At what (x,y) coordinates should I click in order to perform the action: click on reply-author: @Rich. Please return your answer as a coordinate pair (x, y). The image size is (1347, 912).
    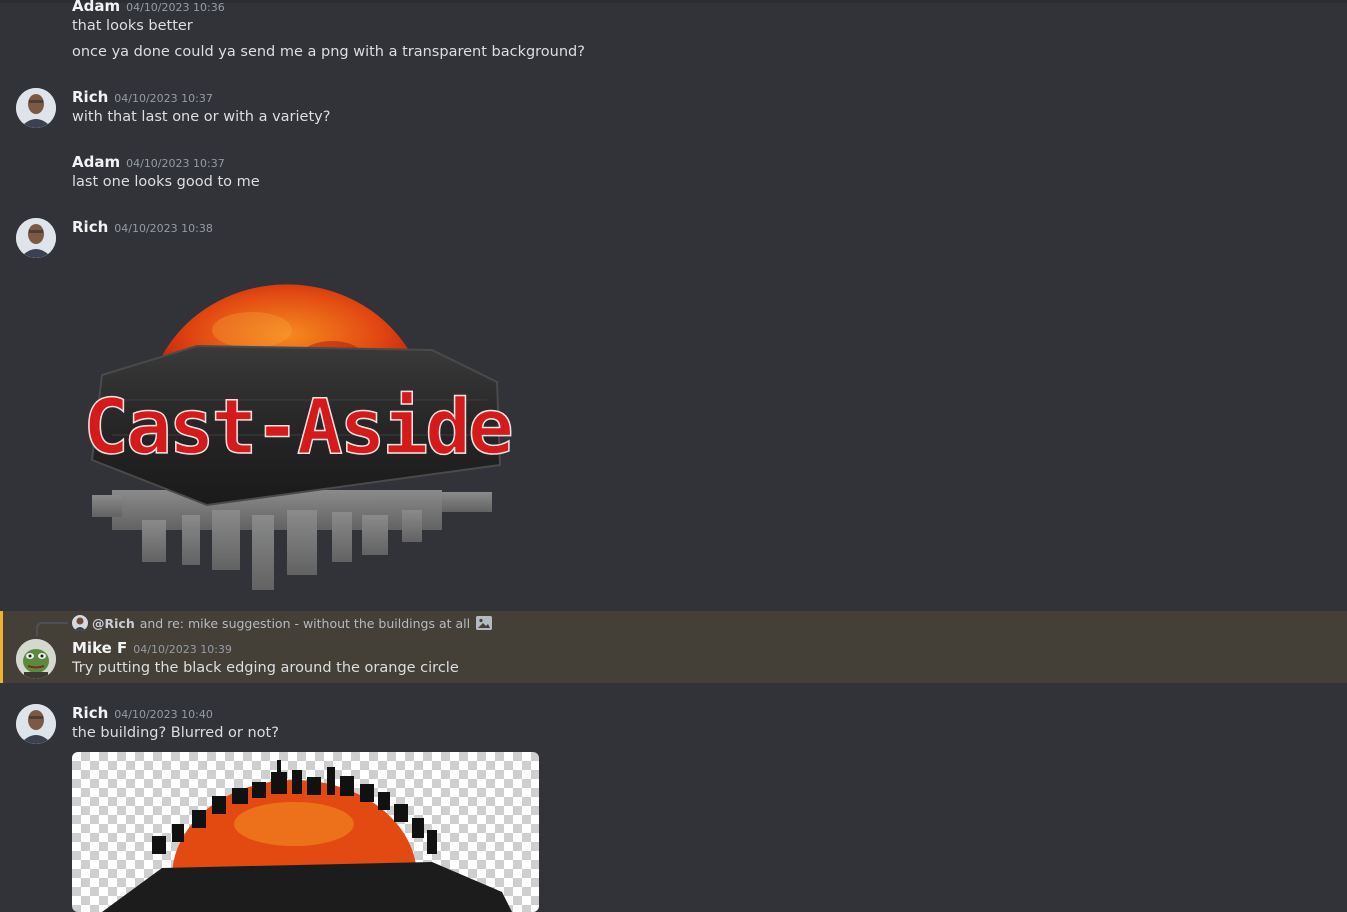
    Looking at the image, I should click on (113, 623).